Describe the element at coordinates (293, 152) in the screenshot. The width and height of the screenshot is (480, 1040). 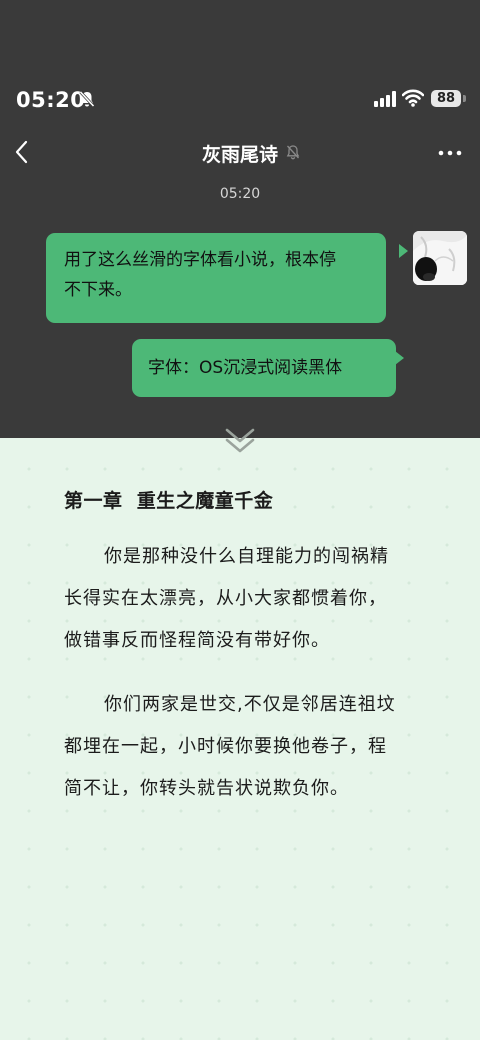
I see `bell-off-icon` at that location.